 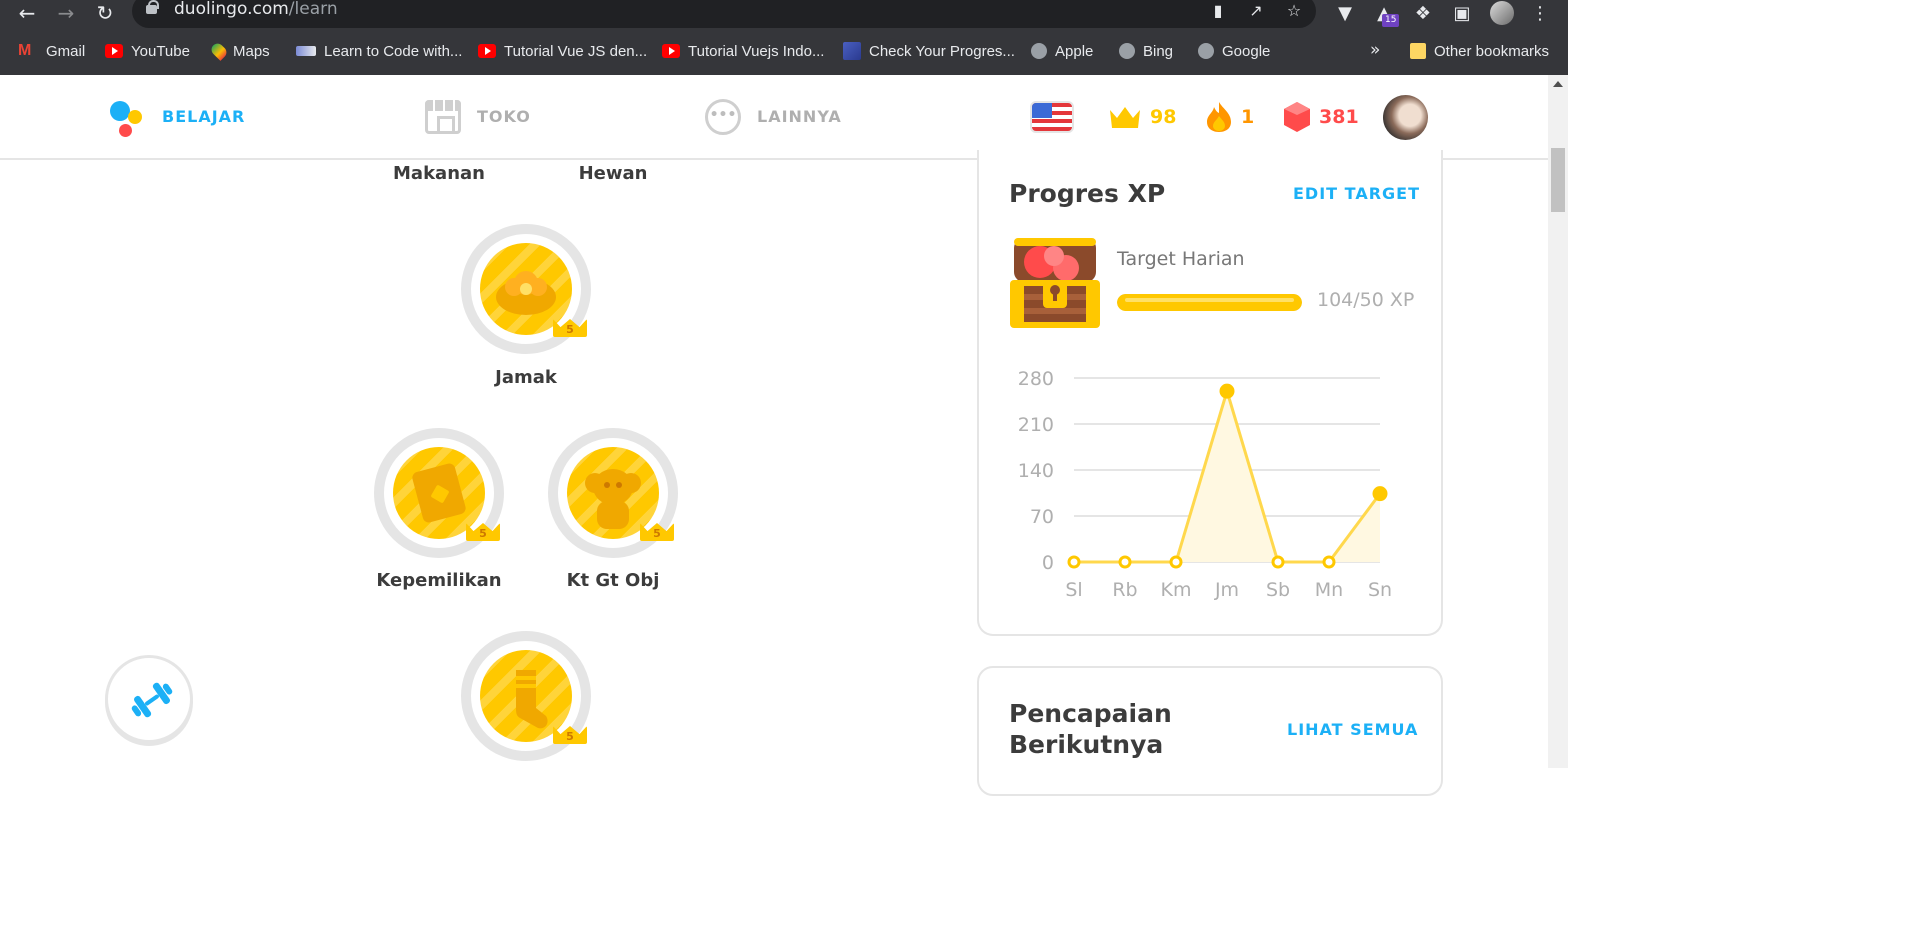 What do you see at coordinates (438, 580) in the screenshot?
I see `skill-label-kepemilikan: Kepemilikan` at bounding box center [438, 580].